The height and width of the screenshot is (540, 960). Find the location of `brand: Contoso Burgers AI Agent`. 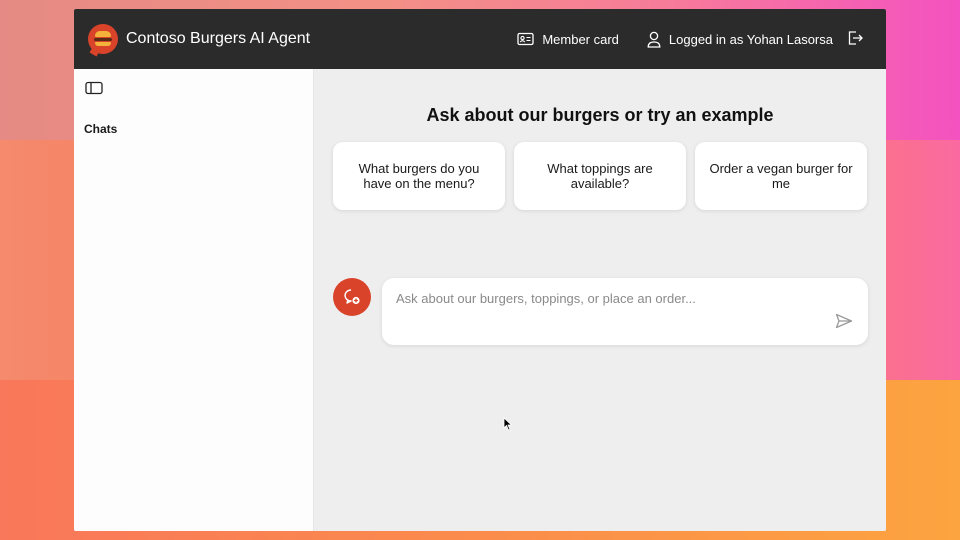

brand: Contoso Burgers AI Agent is located at coordinates (199, 40).